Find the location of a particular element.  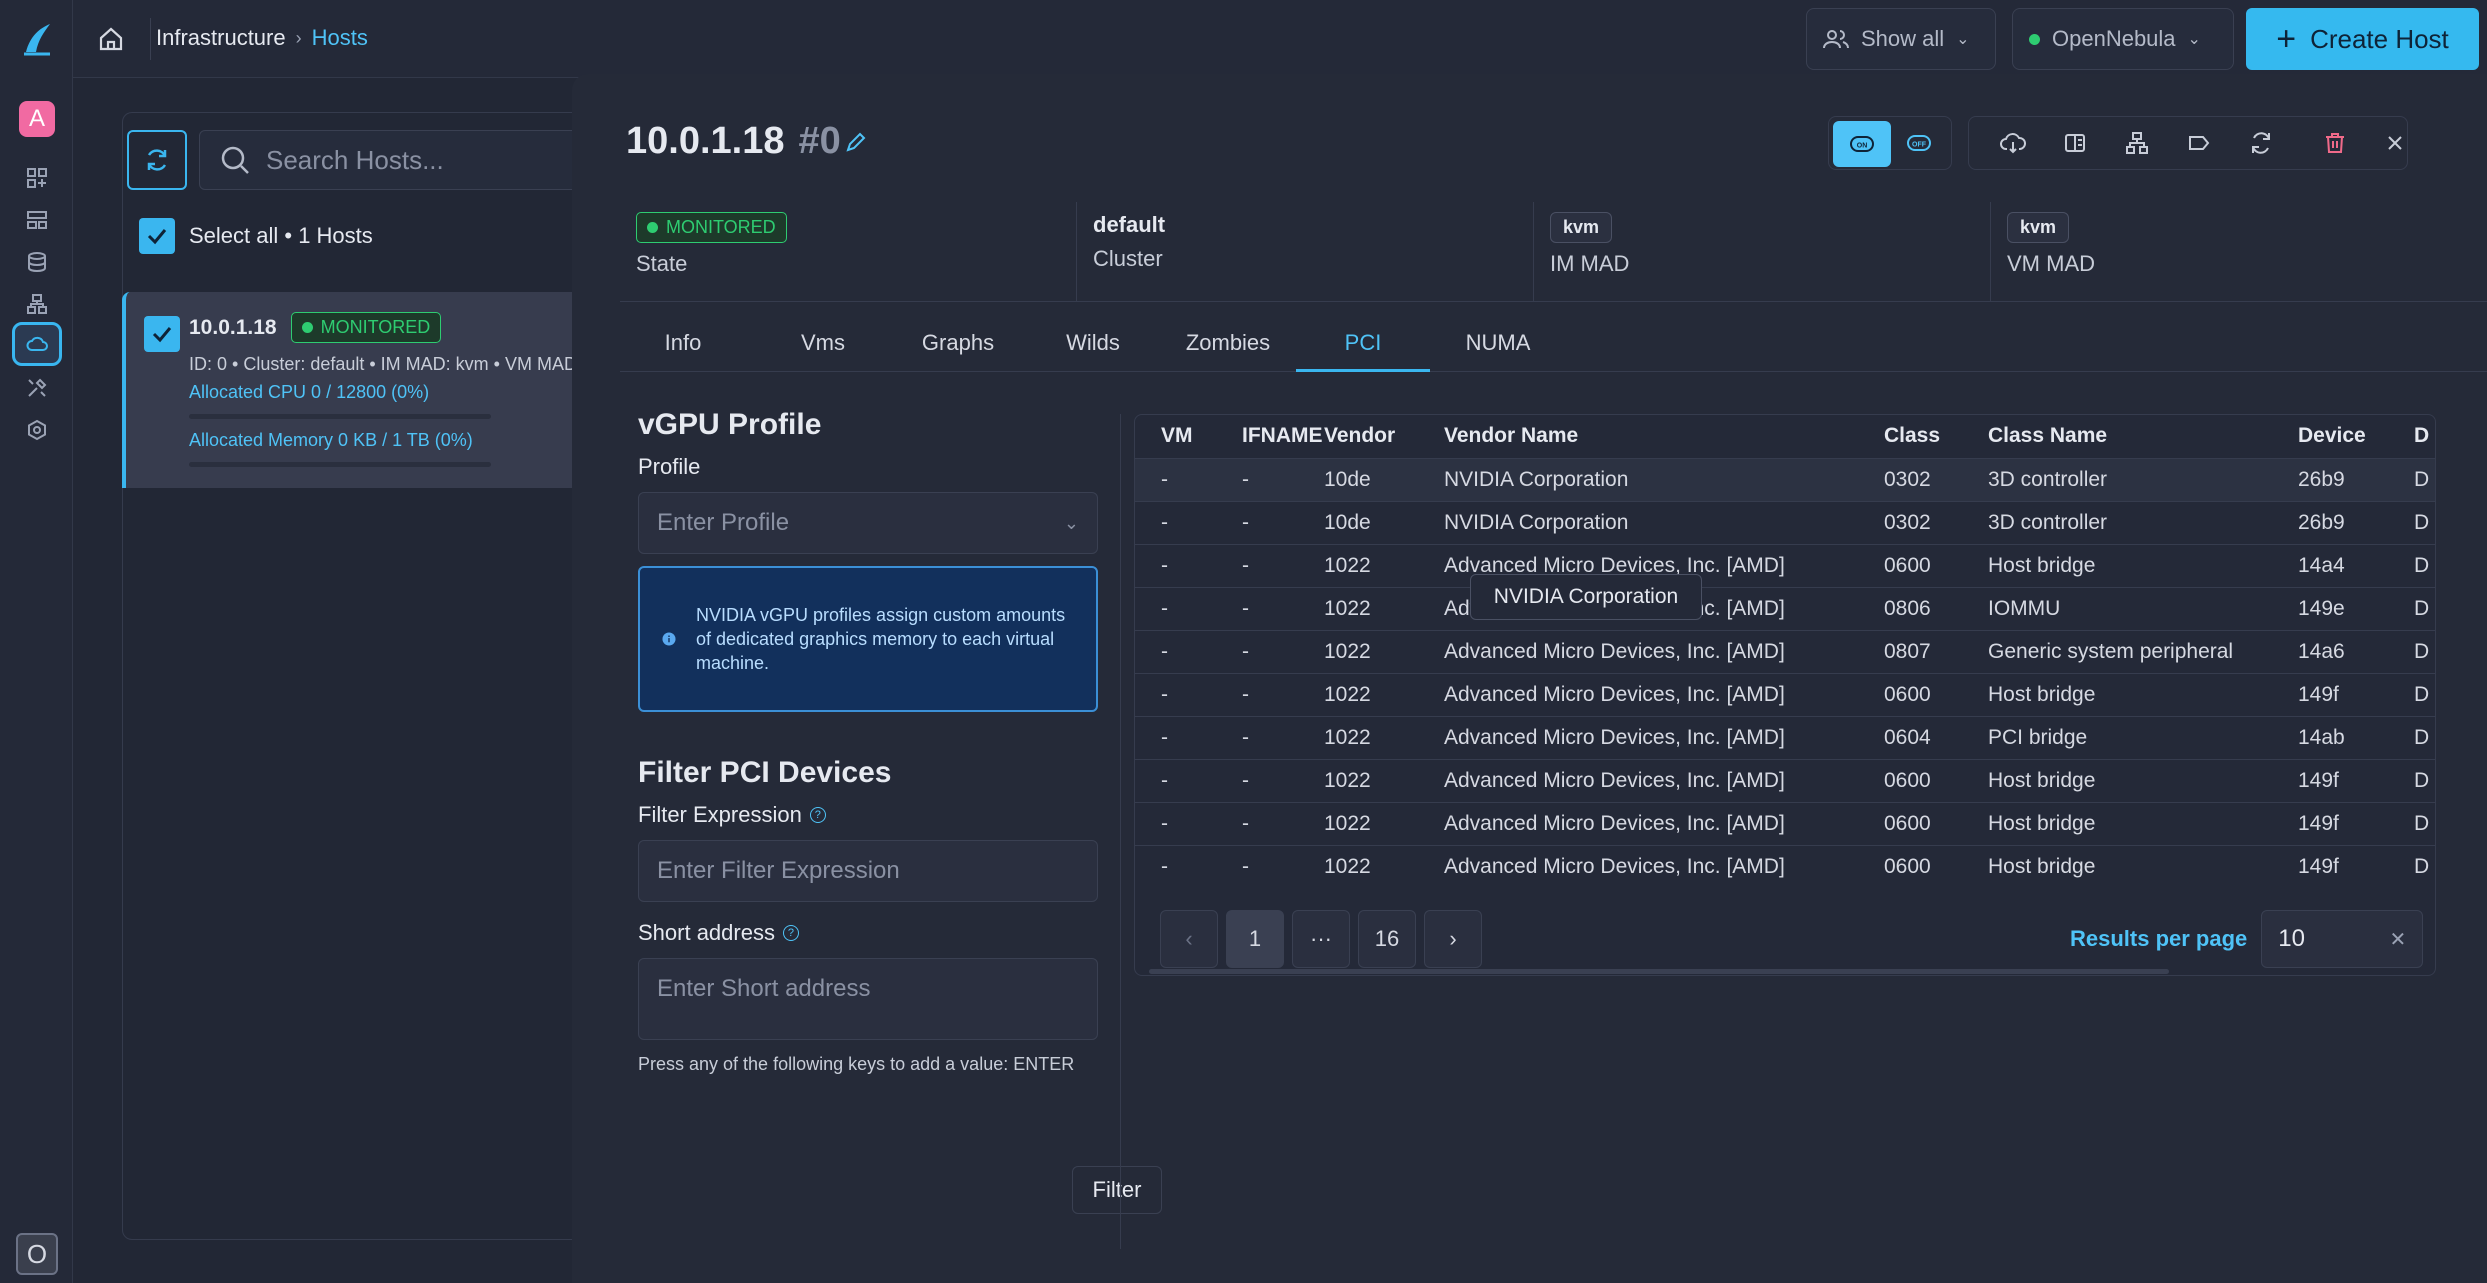

cluster-cell: default Cluster is located at coordinates (1305, 252).